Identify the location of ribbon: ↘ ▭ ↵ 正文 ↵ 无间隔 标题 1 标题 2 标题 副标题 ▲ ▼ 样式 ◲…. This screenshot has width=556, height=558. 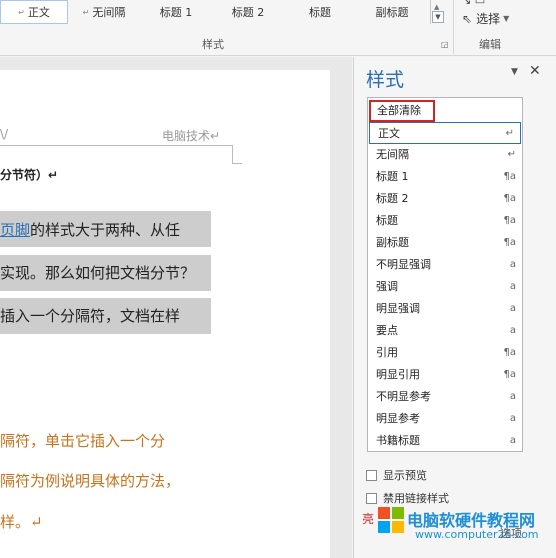
(278, 28).